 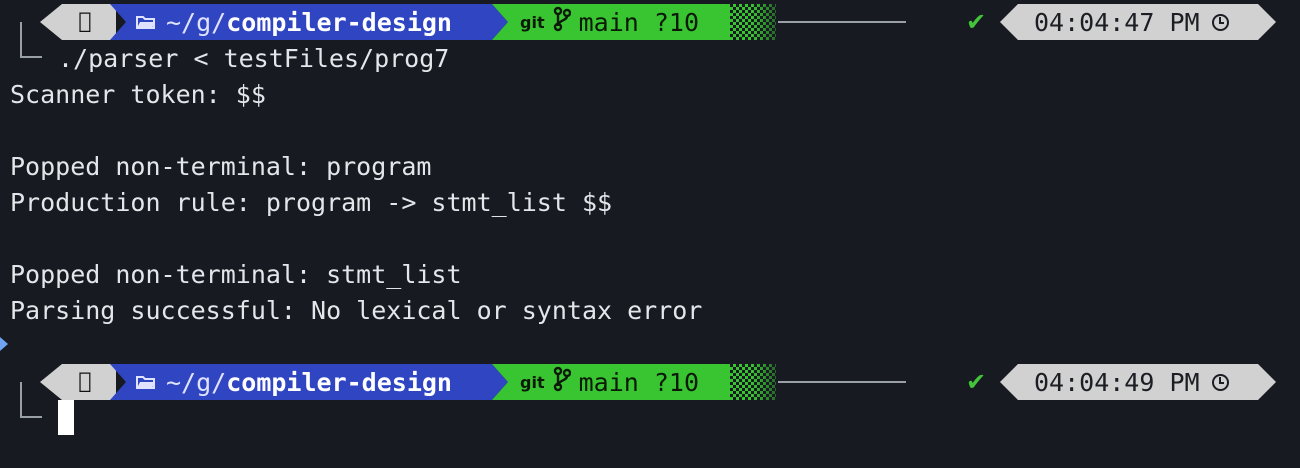 What do you see at coordinates (66, 417) in the screenshot?
I see `text-cursor` at bounding box center [66, 417].